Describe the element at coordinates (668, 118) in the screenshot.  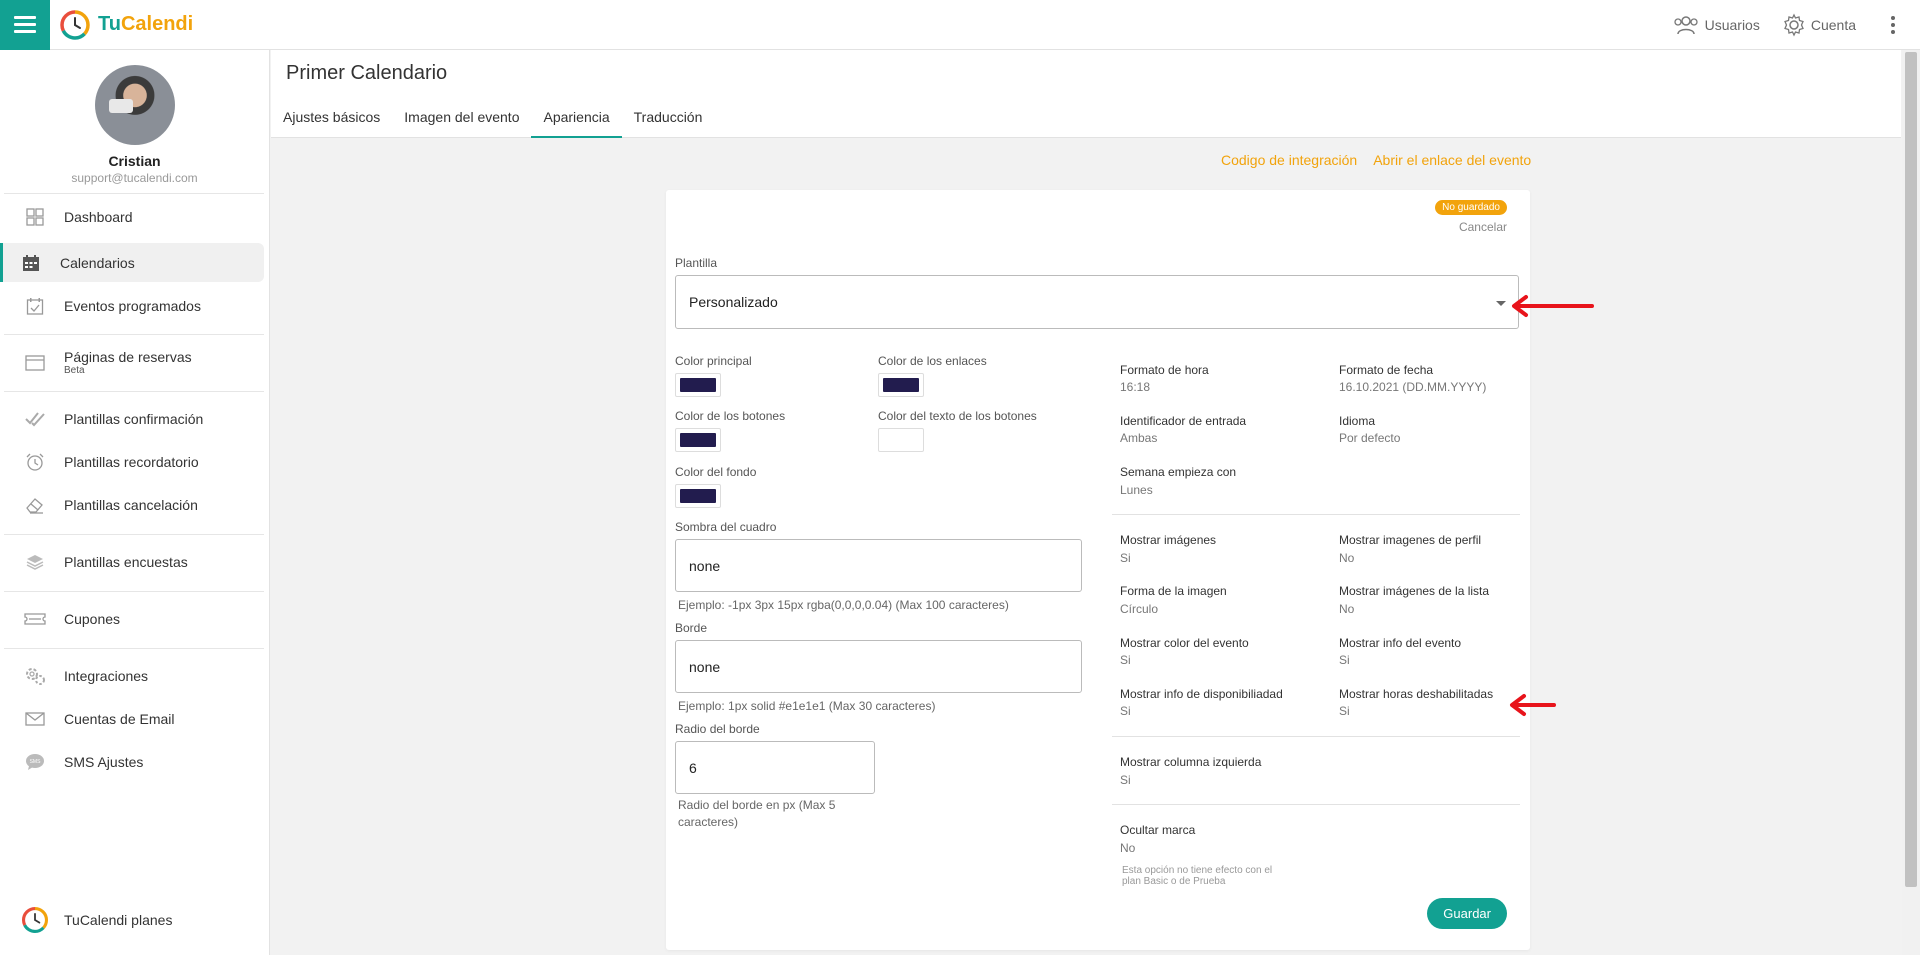
I see `tab-translation: Traducción` at that location.